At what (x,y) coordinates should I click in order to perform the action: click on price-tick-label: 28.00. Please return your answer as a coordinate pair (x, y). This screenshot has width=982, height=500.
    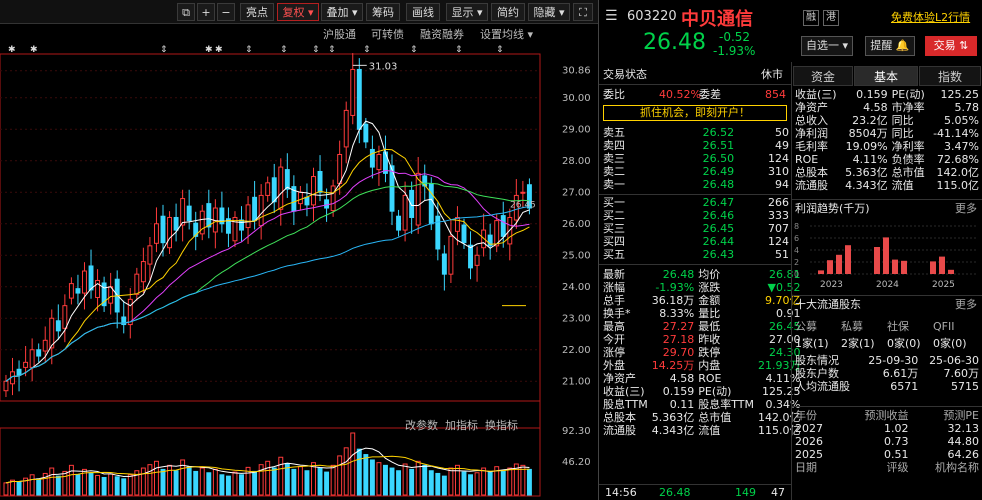
    Looking at the image, I should click on (576, 161).